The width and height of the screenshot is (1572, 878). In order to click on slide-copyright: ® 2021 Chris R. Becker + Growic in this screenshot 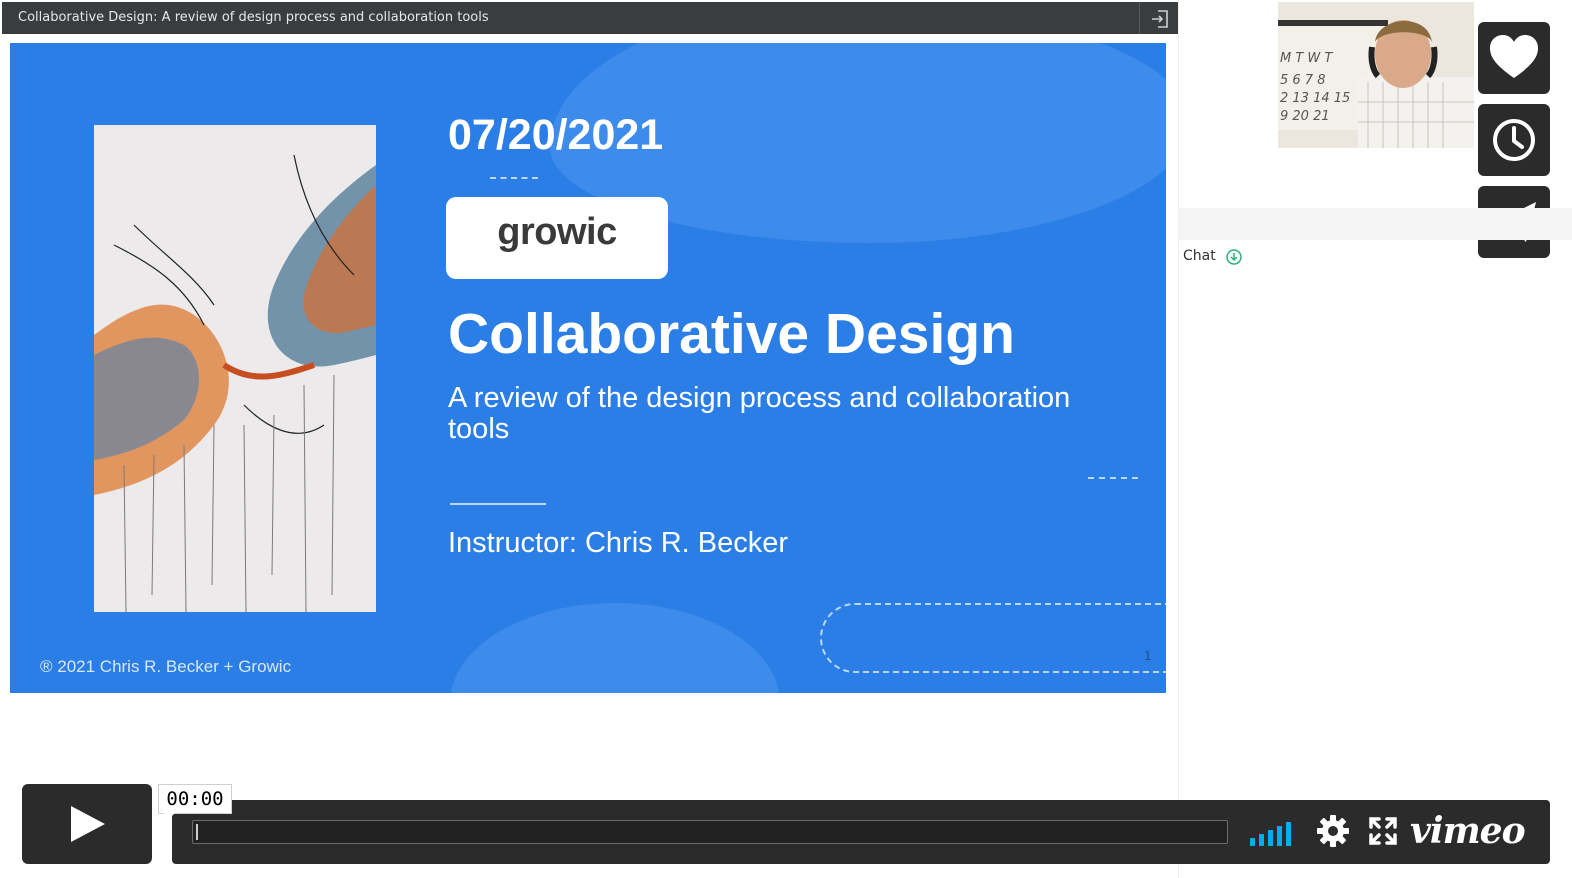, I will do `click(166, 666)`.